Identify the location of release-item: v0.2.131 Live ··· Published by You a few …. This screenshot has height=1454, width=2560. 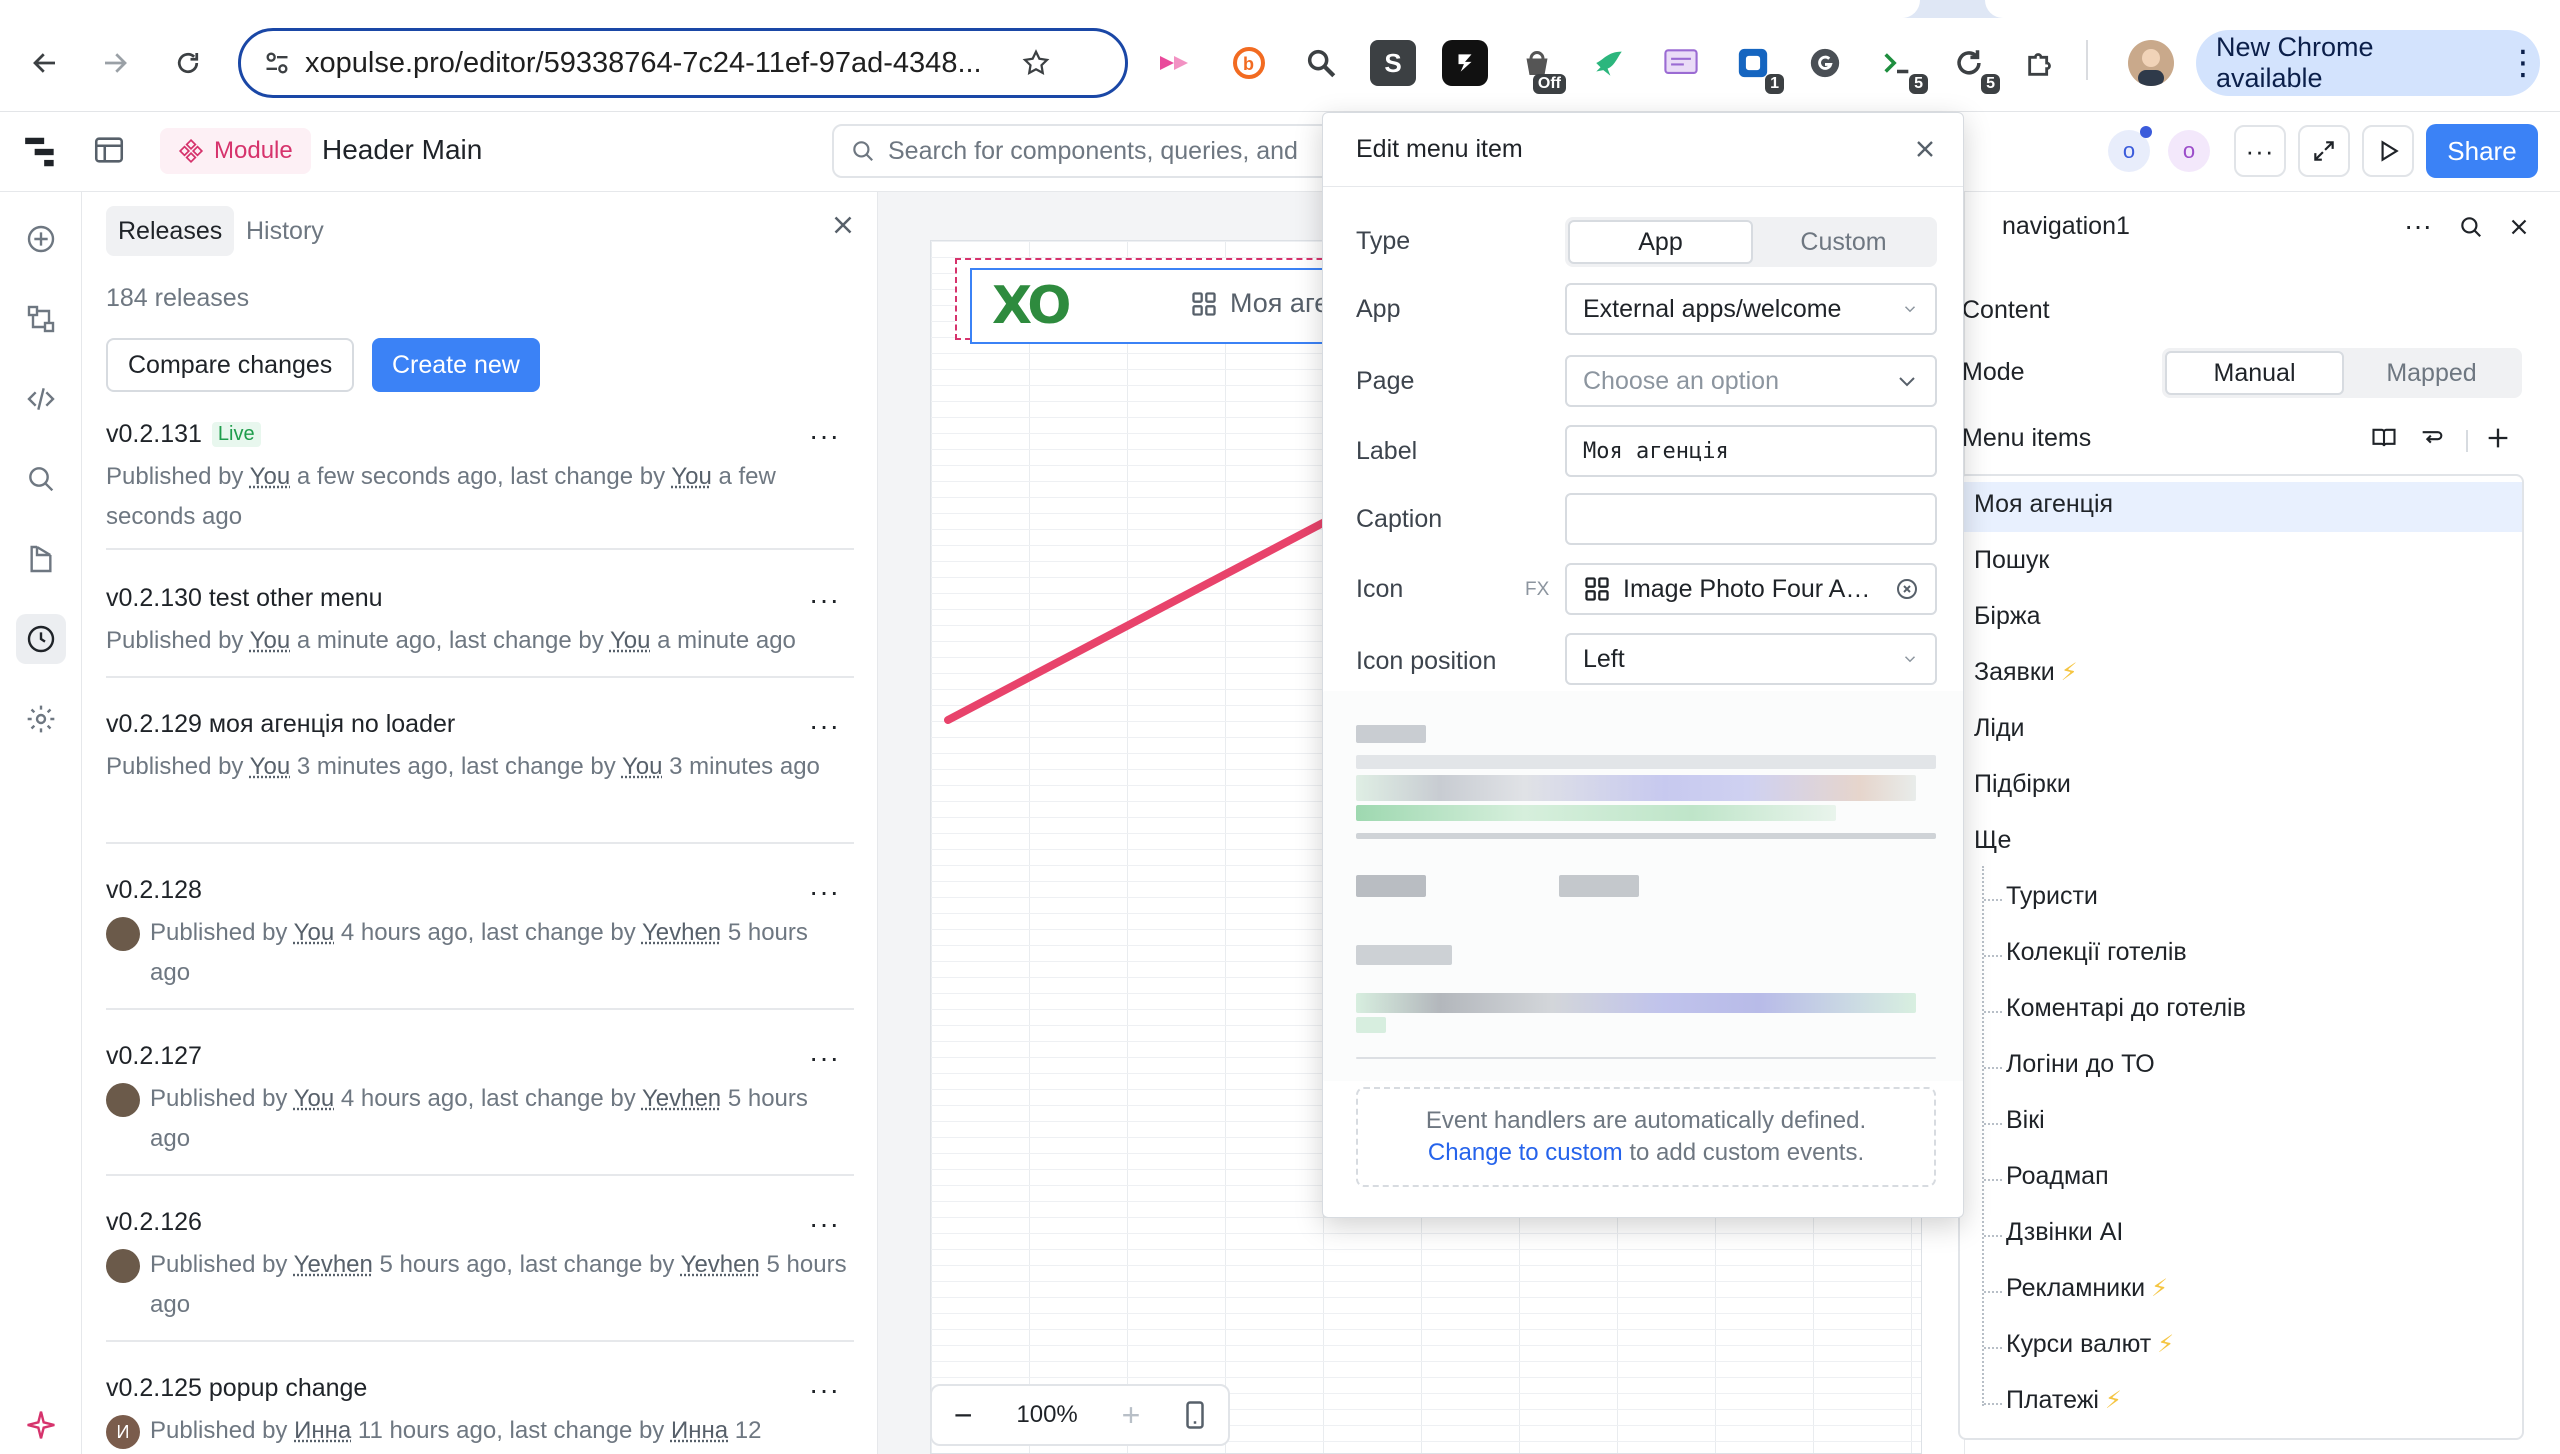
(480, 485).